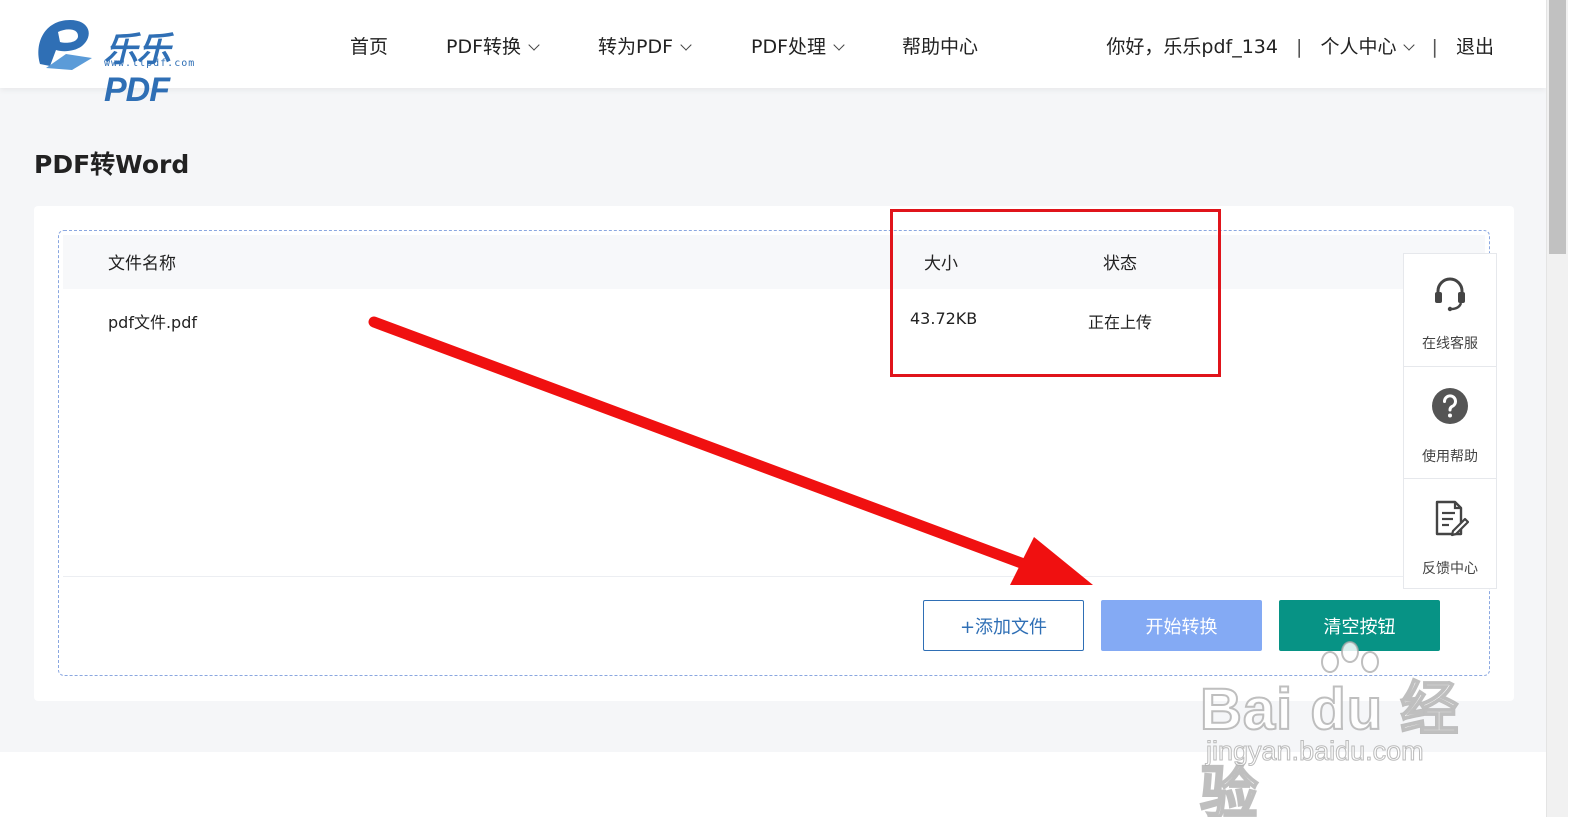 The image size is (1588, 817). I want to click on start-convert-button: 开始转换, so click(1181, 625).